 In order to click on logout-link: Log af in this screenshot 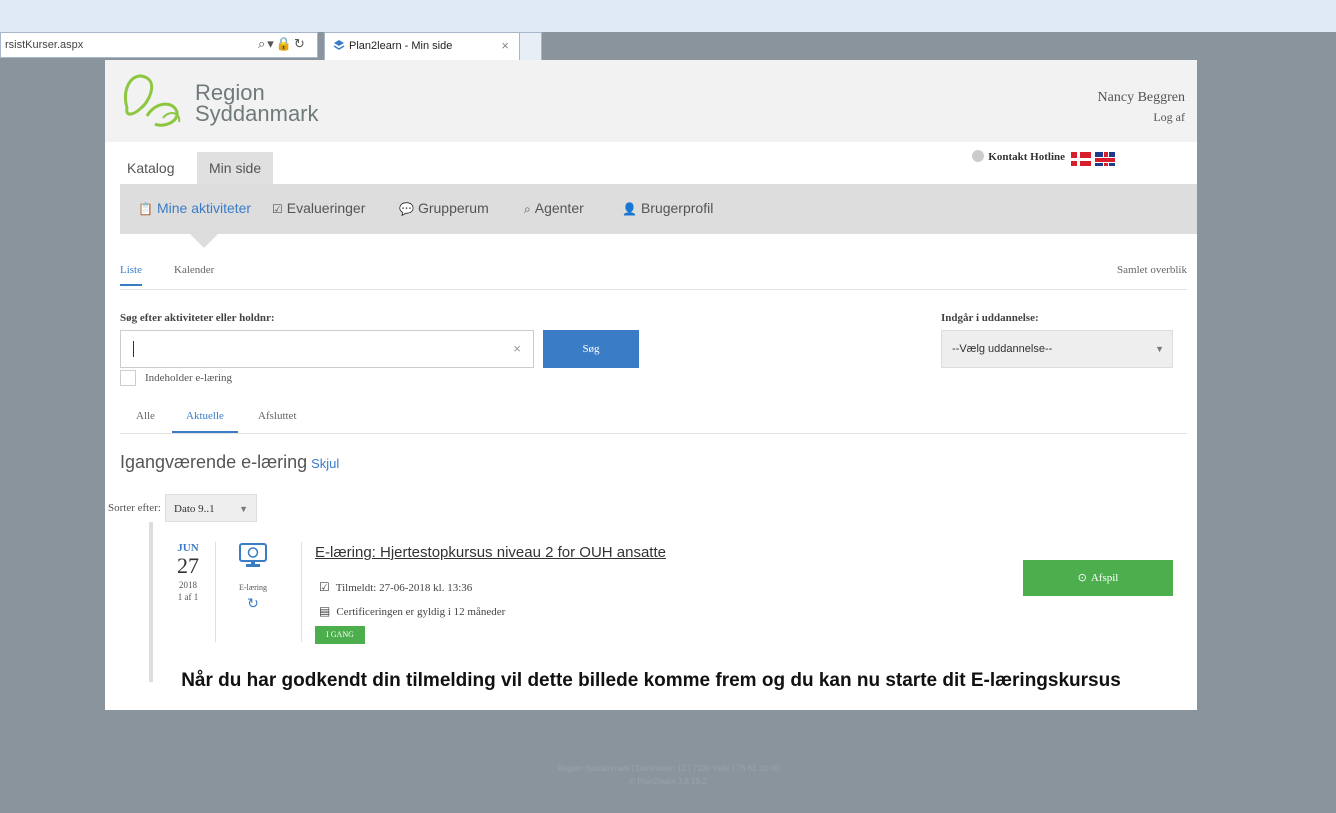, I will do `click(1169, 117)`.